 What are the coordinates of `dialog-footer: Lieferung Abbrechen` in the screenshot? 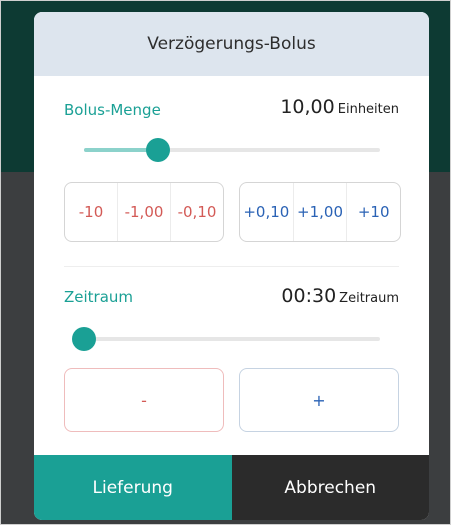 It's located at (231, 487).